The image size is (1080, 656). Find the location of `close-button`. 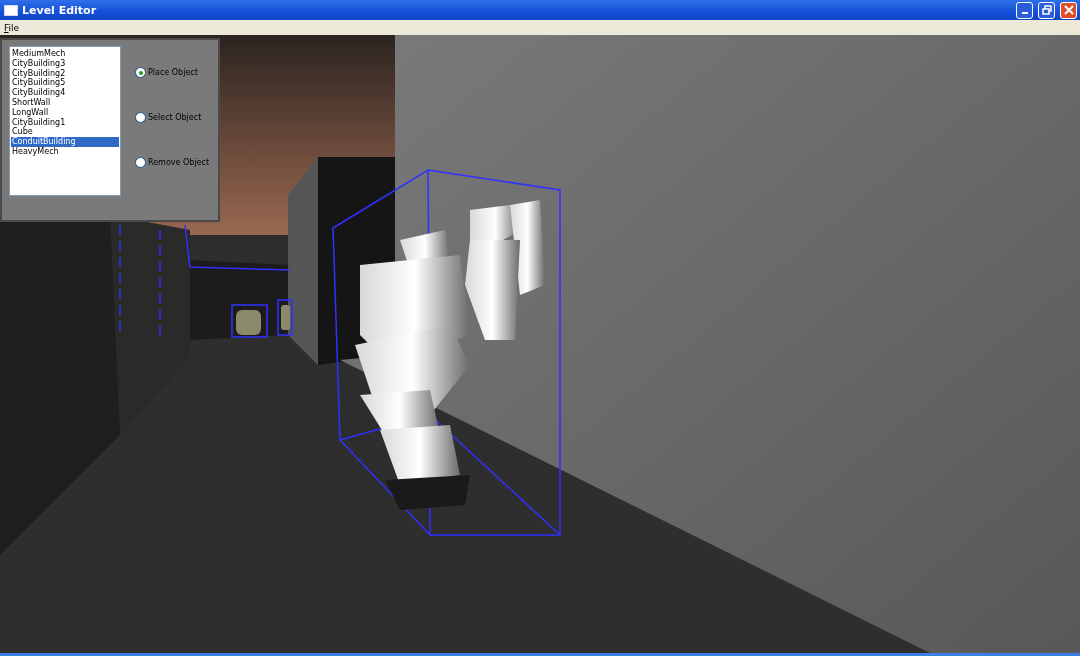

close-button is located at coordinates (1068, 10).